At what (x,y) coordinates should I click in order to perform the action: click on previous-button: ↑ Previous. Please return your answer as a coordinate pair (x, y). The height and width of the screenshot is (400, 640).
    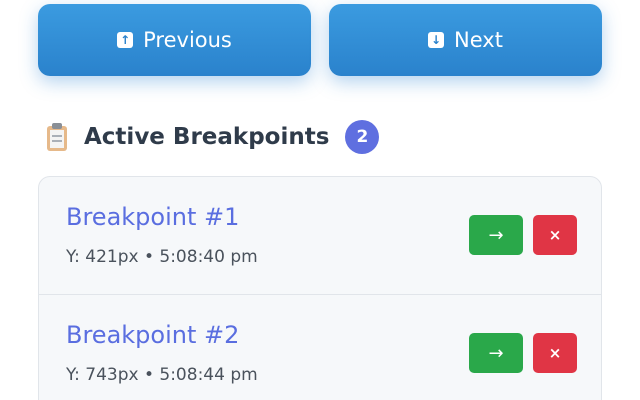
    Looking at the image, I should click on (174, 40).